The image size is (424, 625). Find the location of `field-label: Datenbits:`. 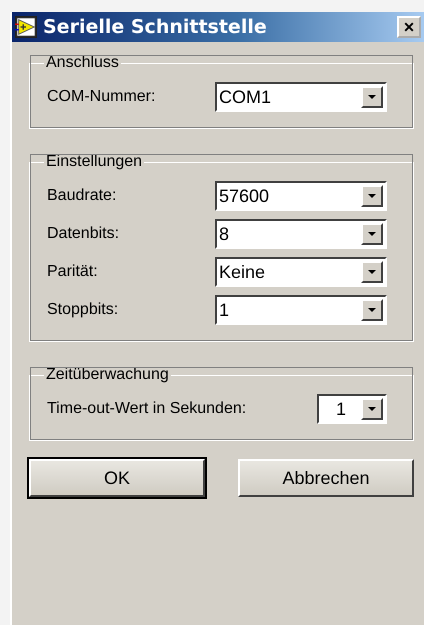

field-label: Datenbits: is located at coordinates (83, 234).